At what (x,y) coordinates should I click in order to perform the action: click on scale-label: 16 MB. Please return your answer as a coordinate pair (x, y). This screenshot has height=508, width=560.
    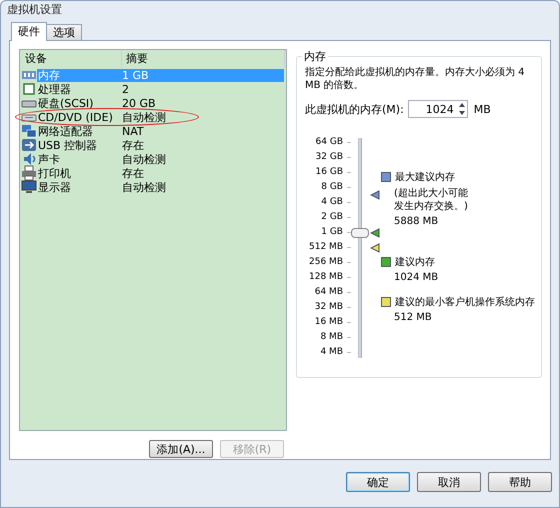
    Looking at the image, I should click on (328, 322).